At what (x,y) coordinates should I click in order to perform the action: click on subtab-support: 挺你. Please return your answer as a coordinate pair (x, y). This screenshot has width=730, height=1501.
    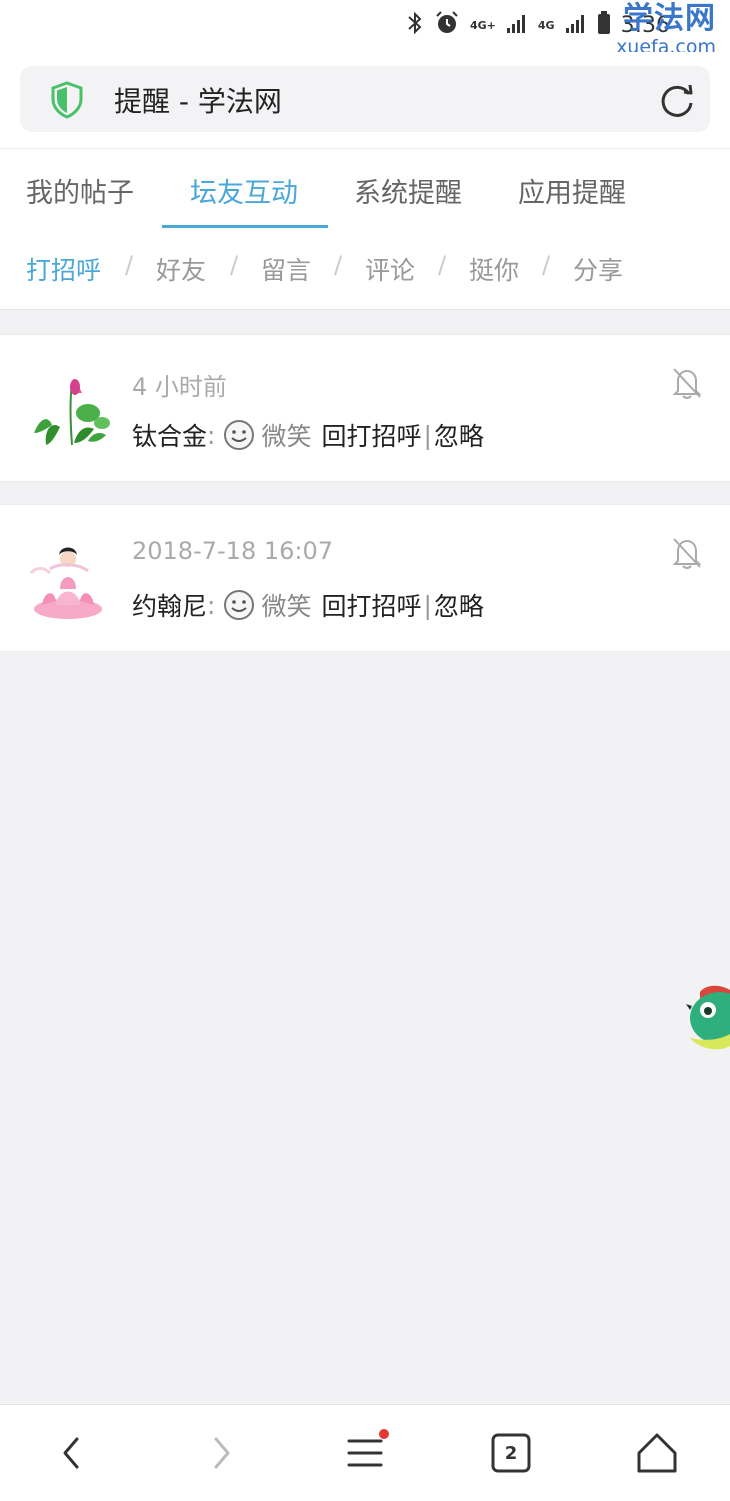
    Looking at the image, I should click on (494, 269).